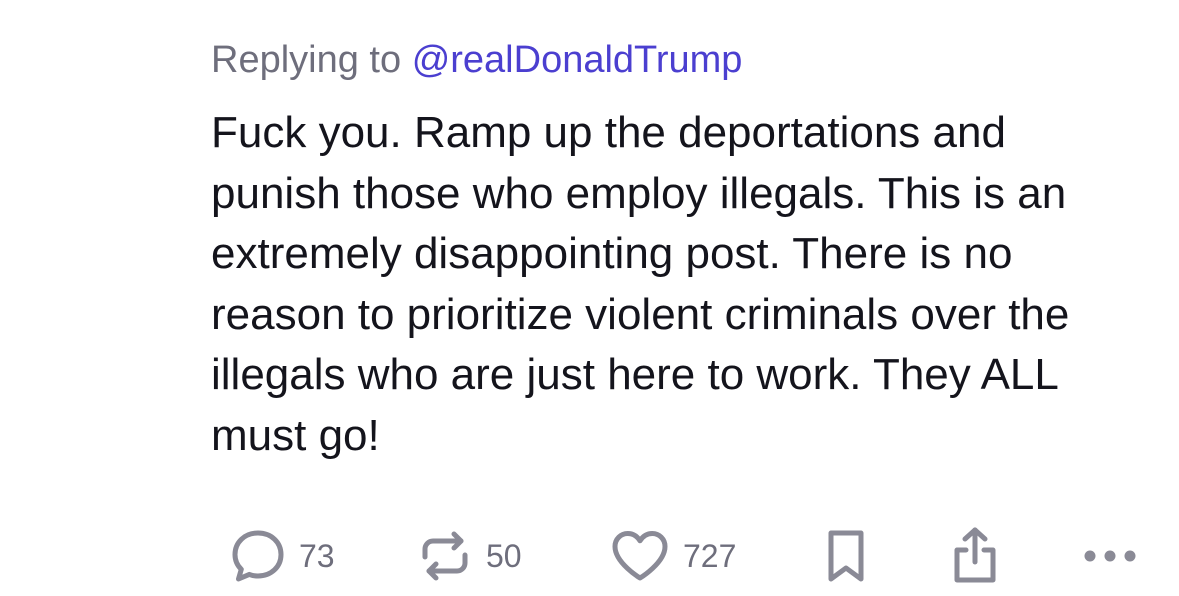  Describe the element at coordinates (710, 556) in the screenshot. I see `like-count: 727` at that location.